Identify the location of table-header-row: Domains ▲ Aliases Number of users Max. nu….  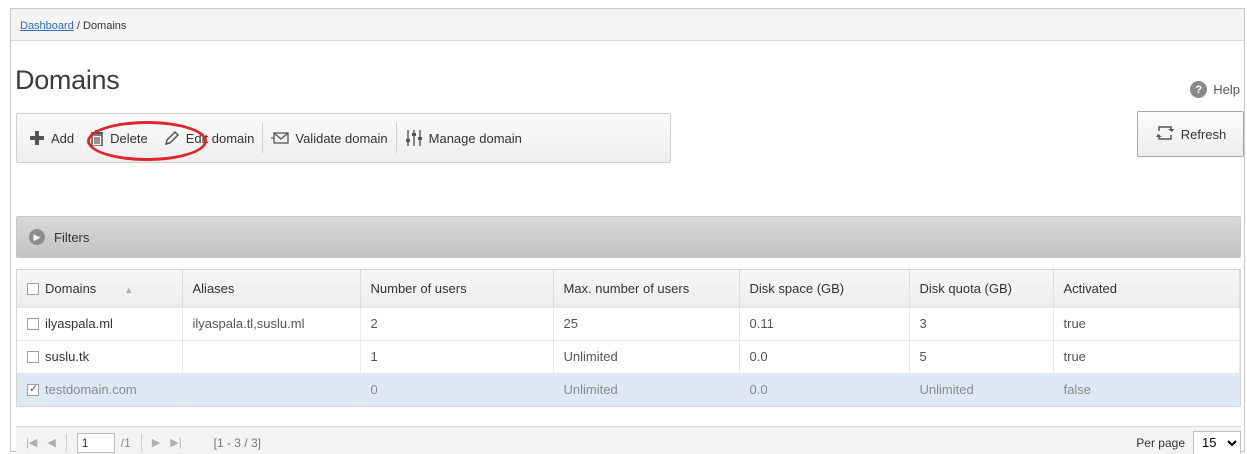
(628, 288).